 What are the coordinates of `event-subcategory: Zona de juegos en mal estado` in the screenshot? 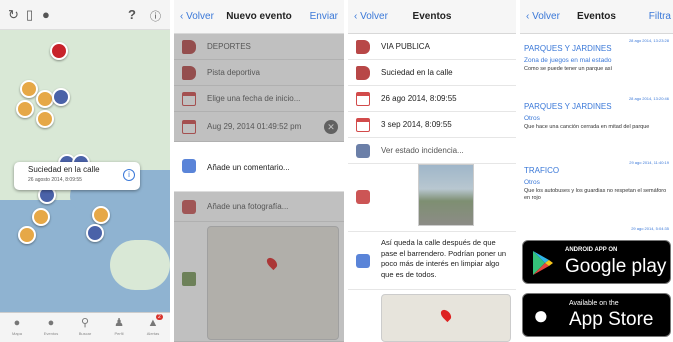 It's located at (568, 60).